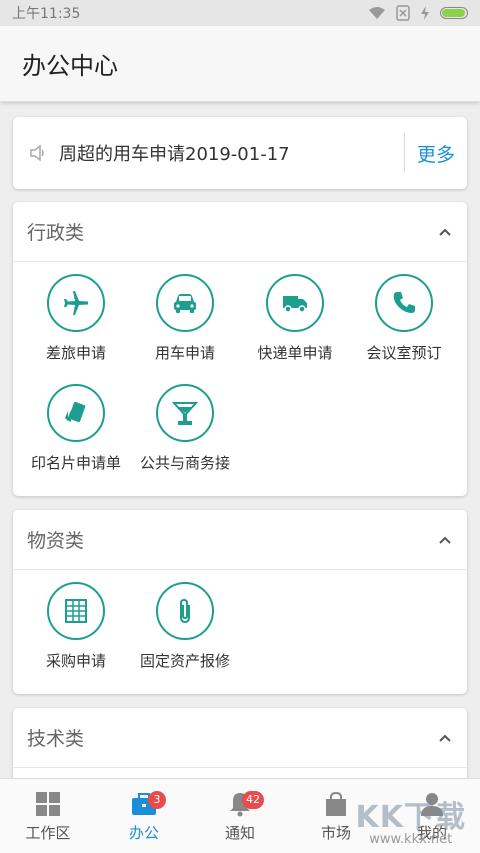 This screenshot has width=480, height=853. I want to click on more-link: 更多, so click(436, 153).